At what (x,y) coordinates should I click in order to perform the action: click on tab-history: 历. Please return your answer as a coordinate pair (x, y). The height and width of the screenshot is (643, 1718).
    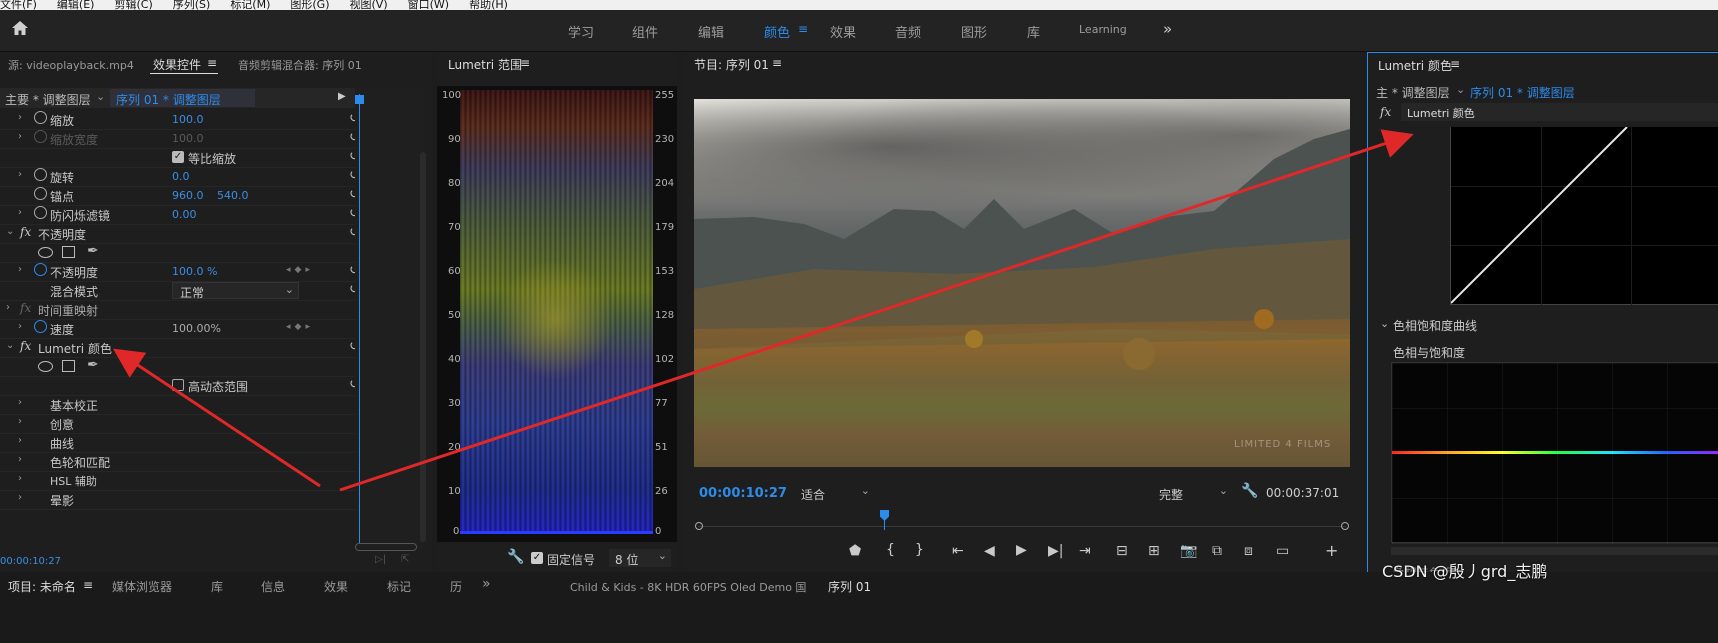
    Looking at the image, I should click on (456, 586).